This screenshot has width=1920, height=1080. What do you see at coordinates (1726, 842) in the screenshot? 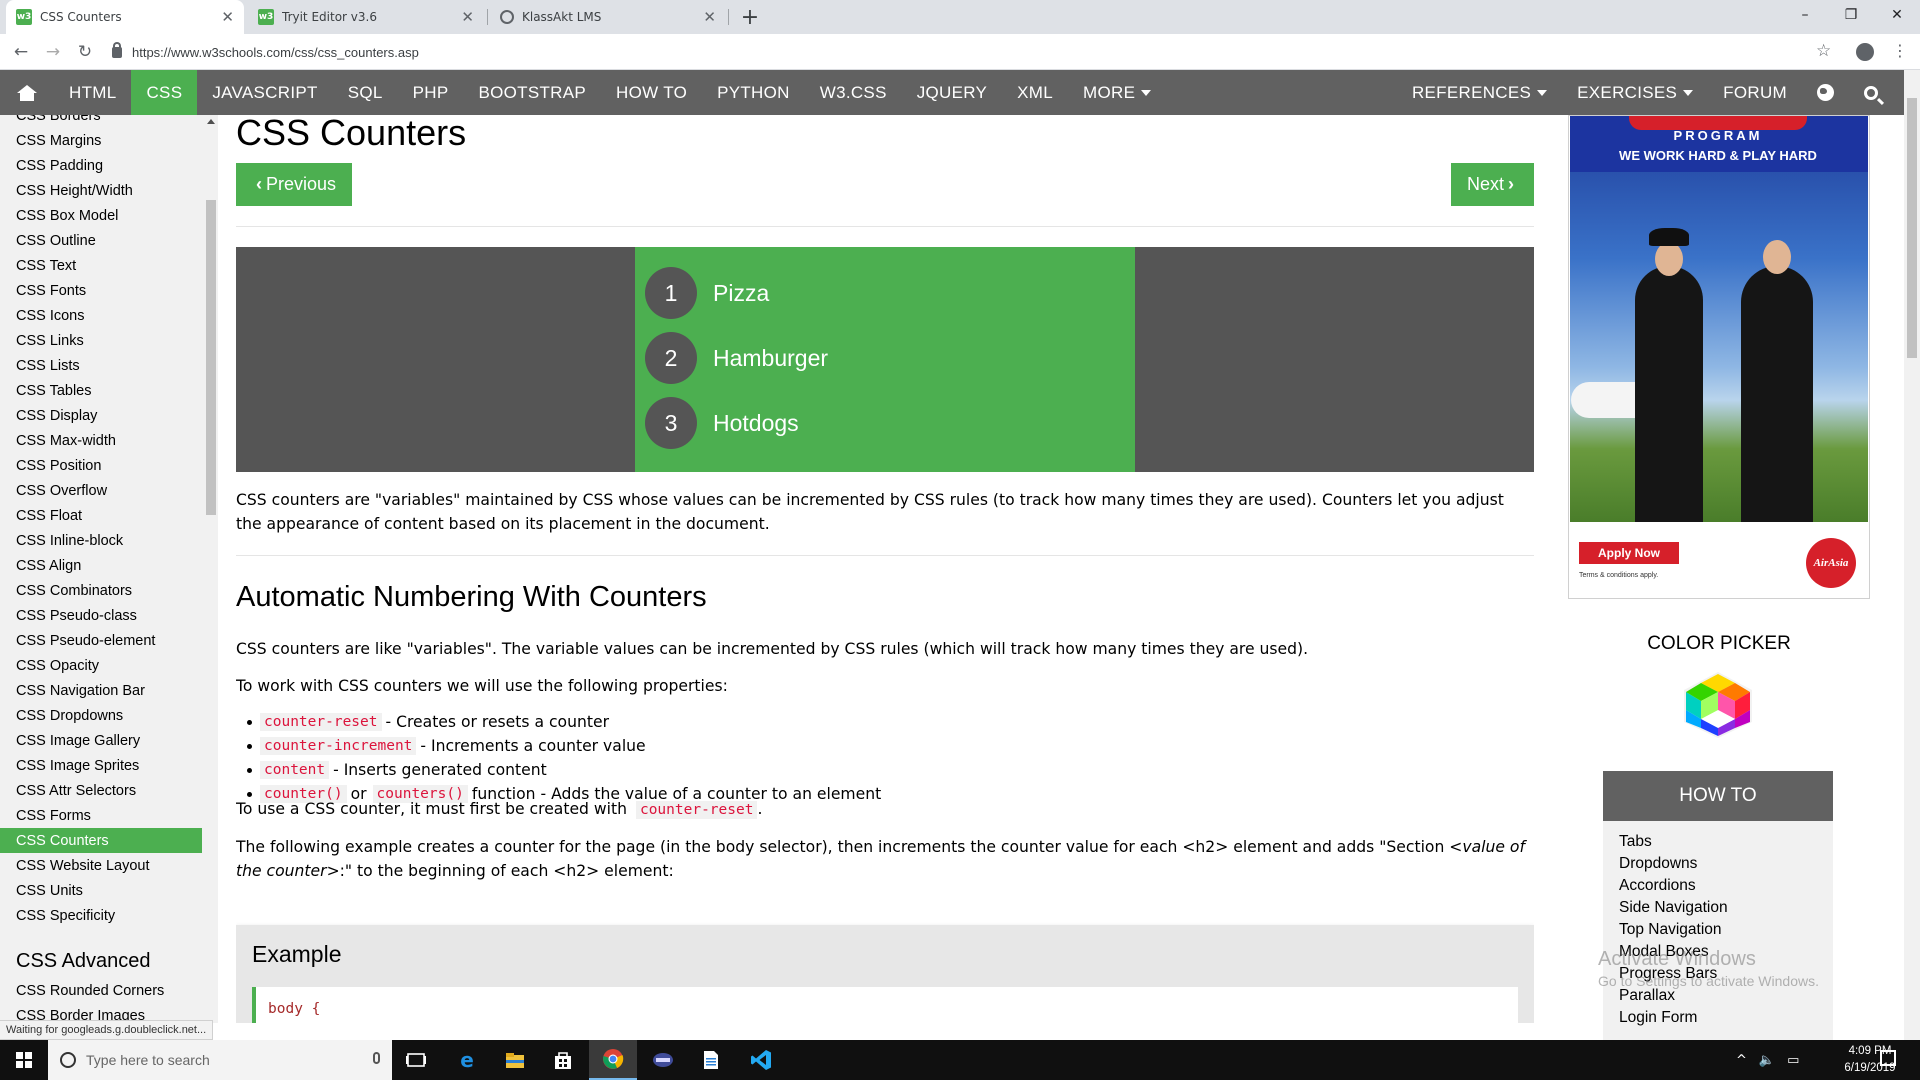
I see `howto-link-tabs: Tabs` at bounding box center [1726, 842].